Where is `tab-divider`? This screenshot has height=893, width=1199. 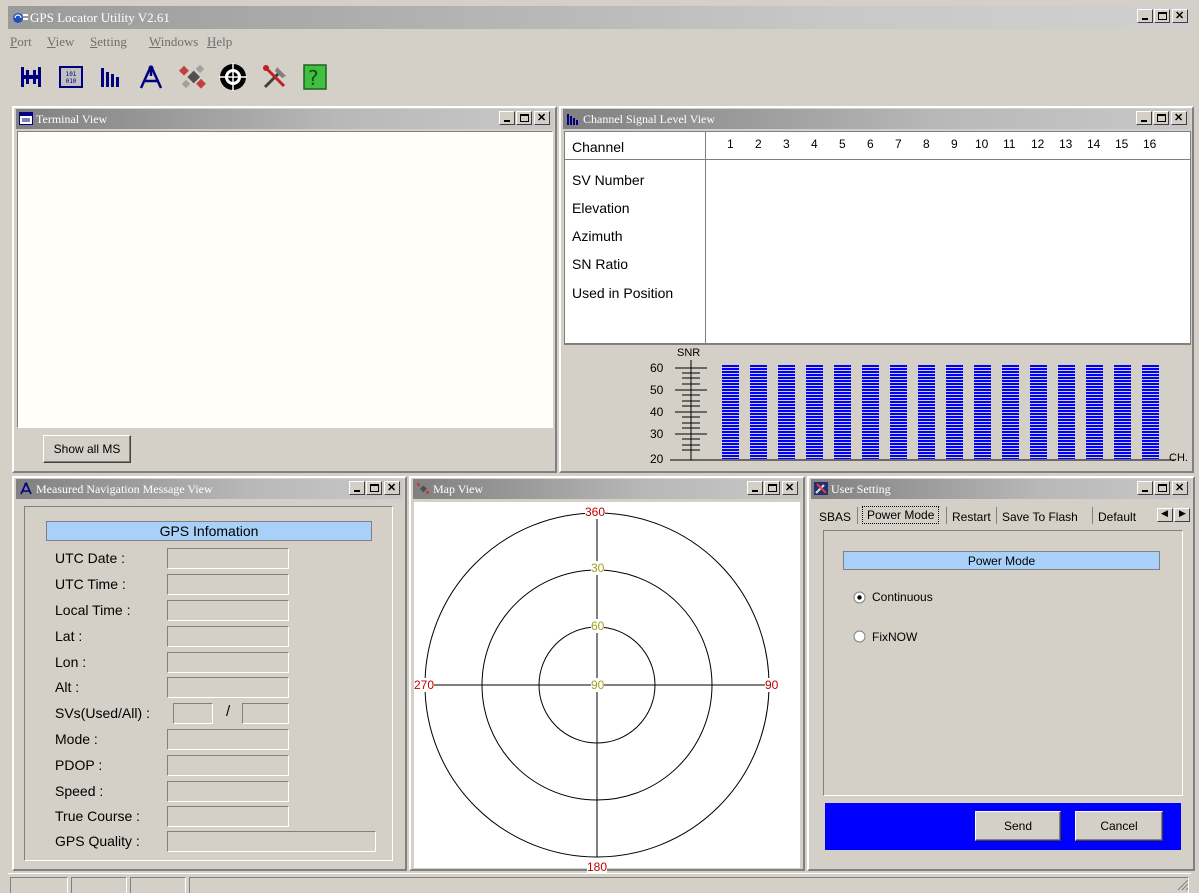 tab-divider is located at coordinates (1092, 515).